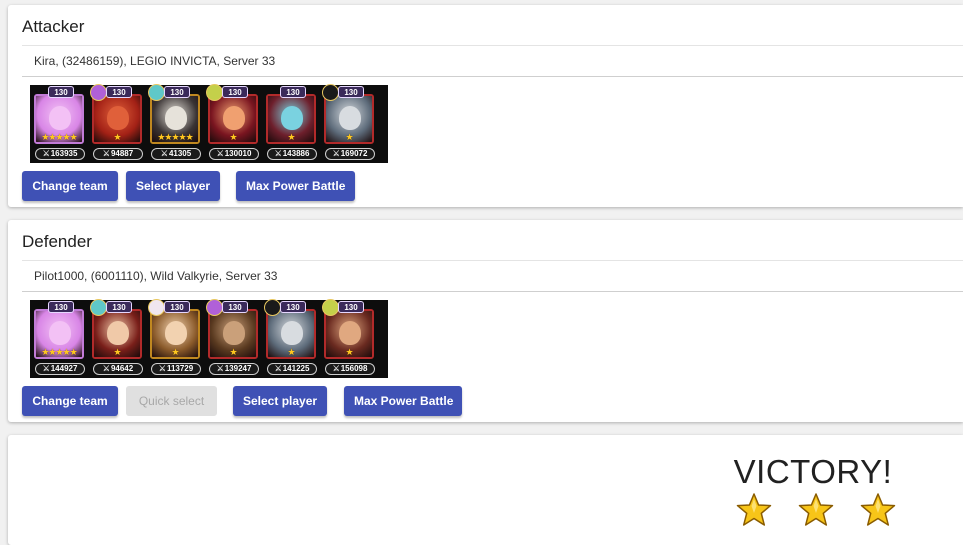 Image resolution: width=963 pixels, height=545 pixels. What do you see at coordinates (53, 26) in the screenshot?
I see `attacker-title: Attacker` at bounding box center [53, 26].